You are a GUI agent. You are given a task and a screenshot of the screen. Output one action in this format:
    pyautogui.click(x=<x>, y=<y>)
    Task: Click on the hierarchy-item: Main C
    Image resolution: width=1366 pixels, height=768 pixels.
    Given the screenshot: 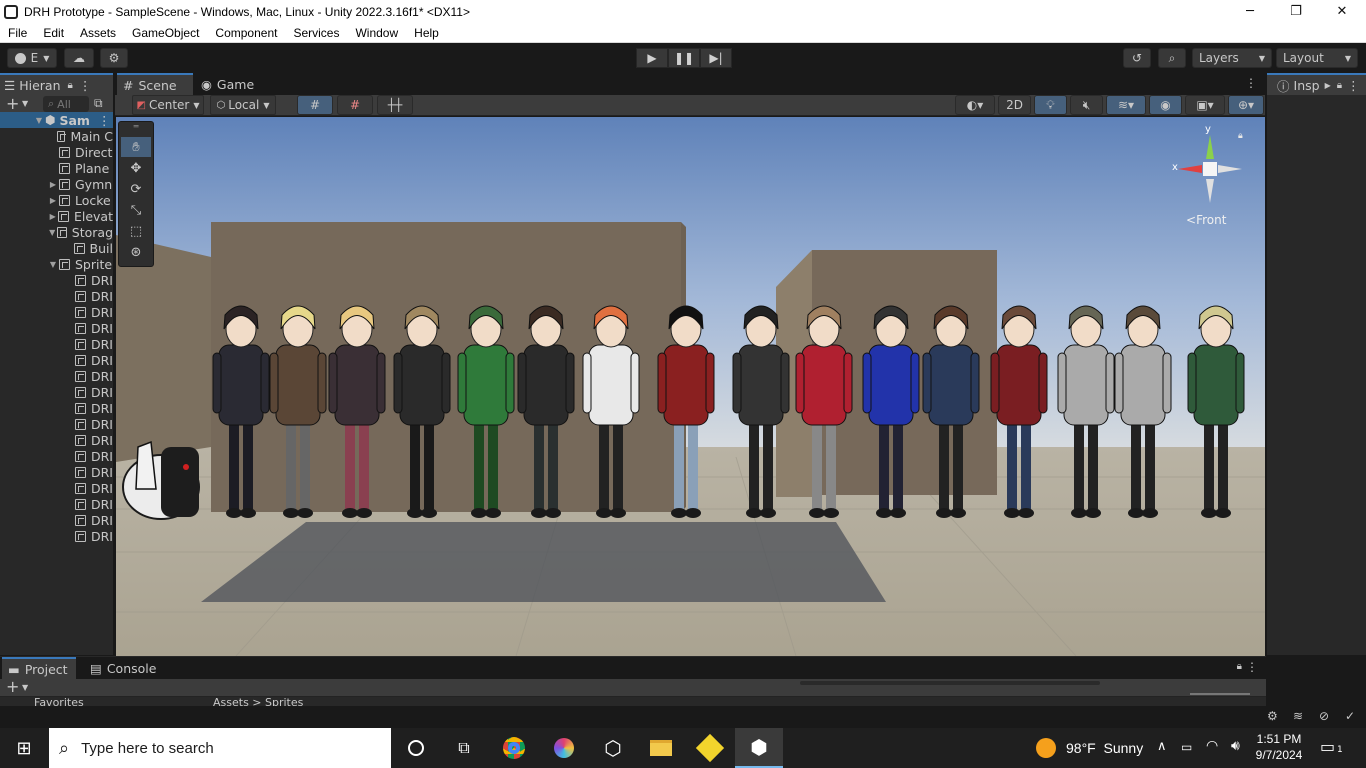 What is the action you would take?
    pyautogui.click(x=56, y=136)
    